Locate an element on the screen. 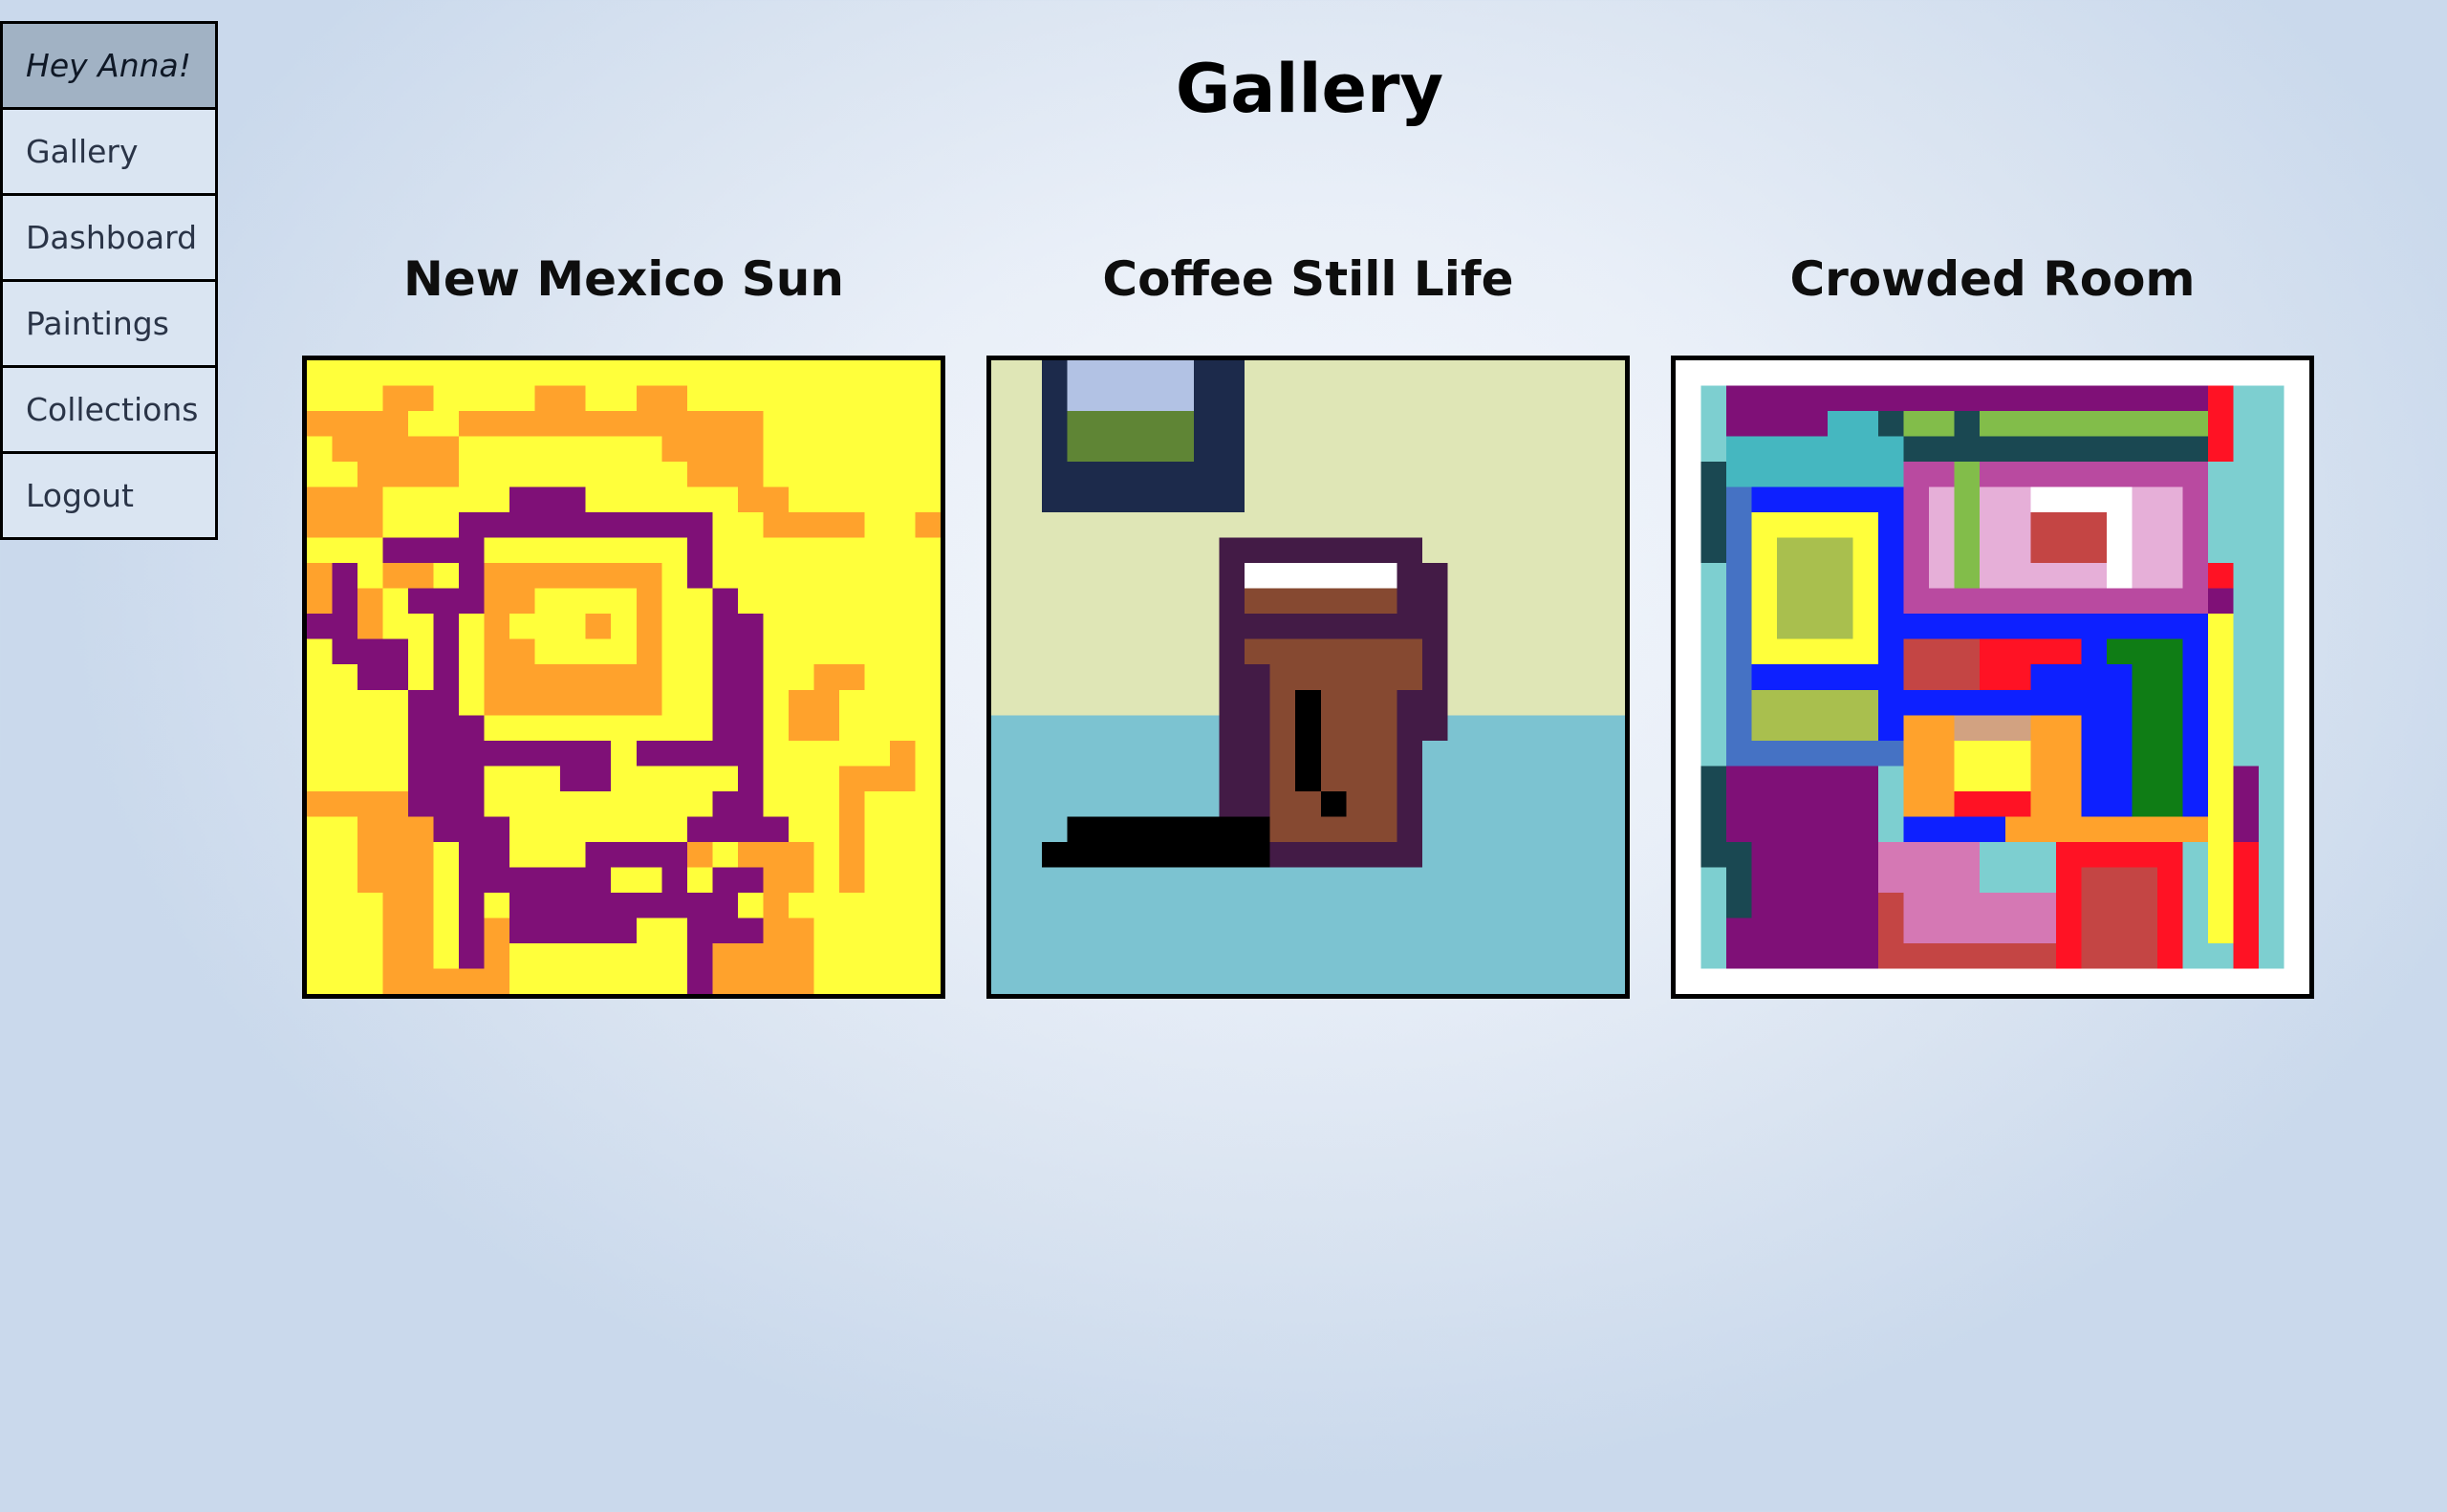 The height and width of the screenshot is (1512, 2447). painting-title: Coffee Still Life is located at coordinates (1308, 279).